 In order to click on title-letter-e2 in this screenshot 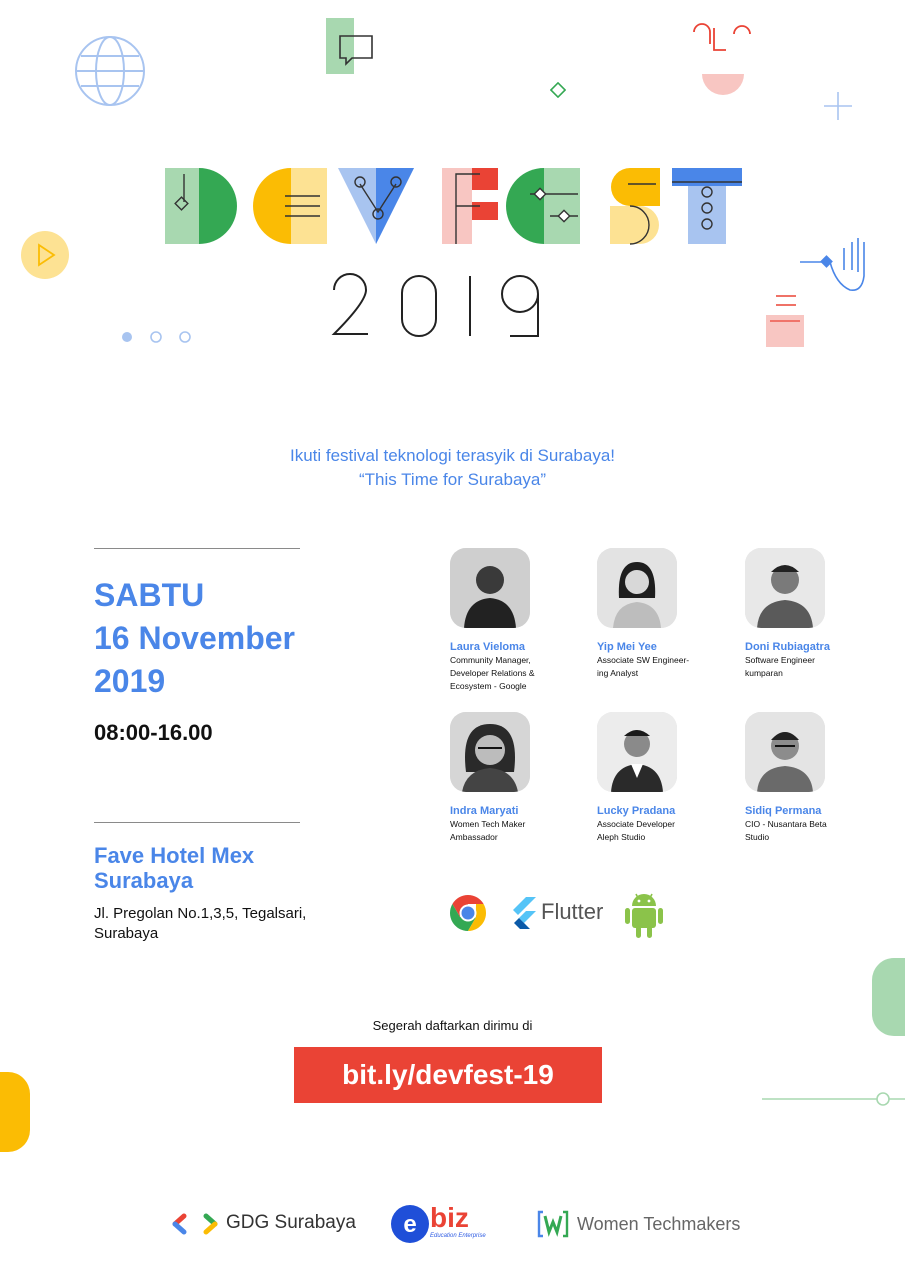, I will do `click(543, 206)`.